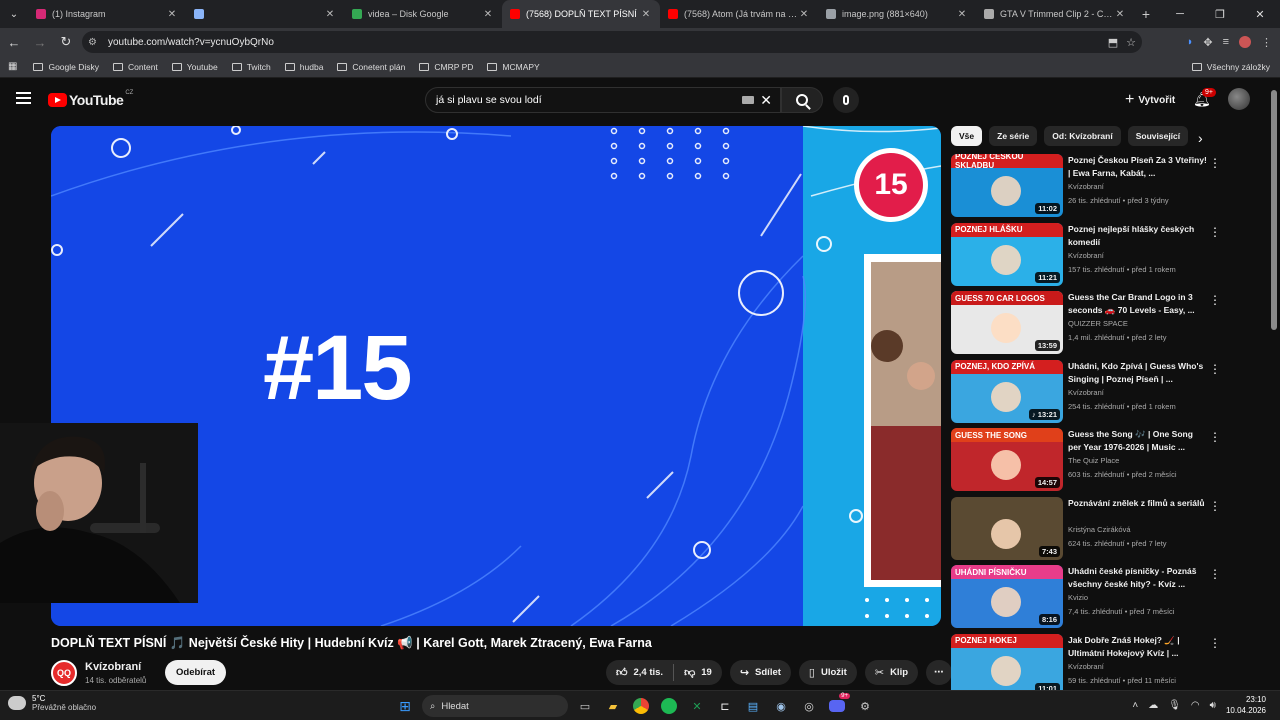  I want to click on bookmark-folder: Conetent plán, so click(371, 67).